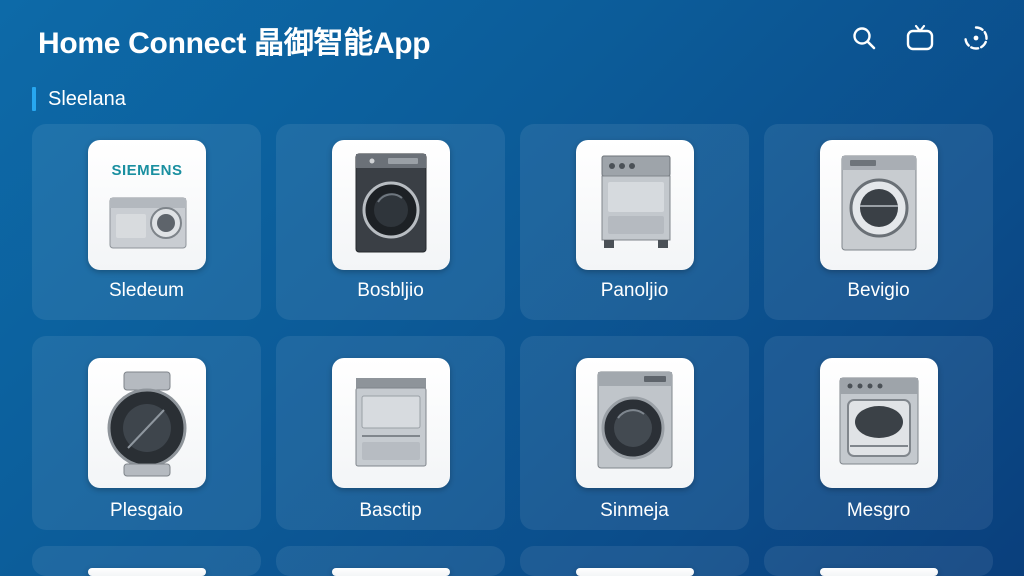 The width and height of the screenshot is (1024, 576). I want to click on appliance-label: Bosbljio, so click(390, 290).